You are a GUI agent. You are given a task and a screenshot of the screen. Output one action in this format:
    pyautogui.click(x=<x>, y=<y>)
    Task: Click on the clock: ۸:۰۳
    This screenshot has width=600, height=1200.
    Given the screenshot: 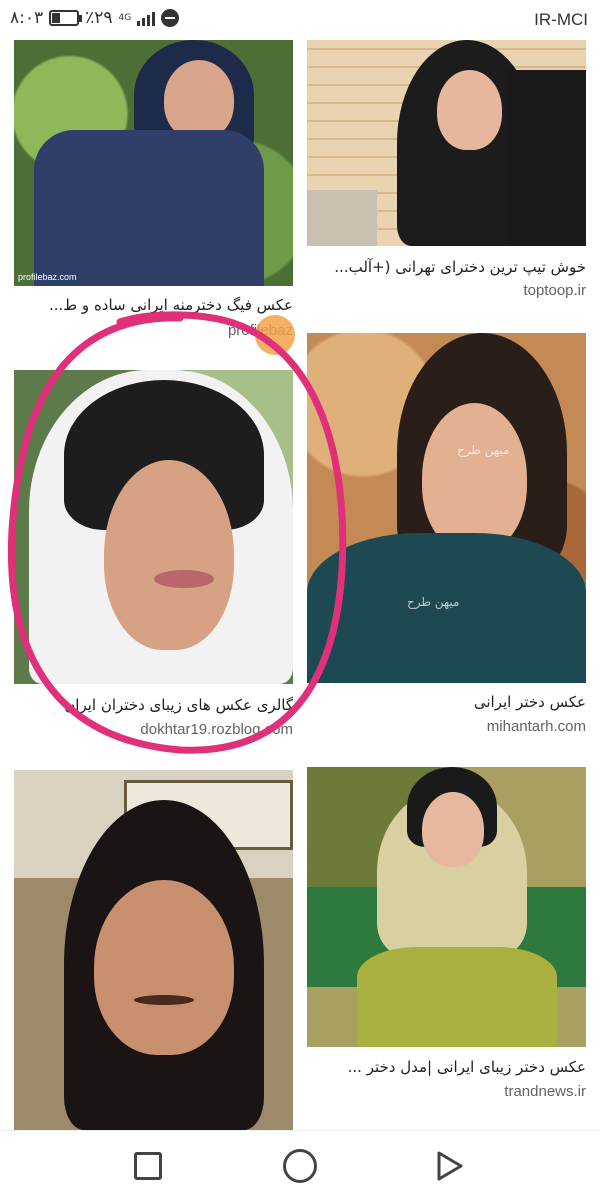 What is the action you would take?
    pyautogui.click(x=27, y=18)
    